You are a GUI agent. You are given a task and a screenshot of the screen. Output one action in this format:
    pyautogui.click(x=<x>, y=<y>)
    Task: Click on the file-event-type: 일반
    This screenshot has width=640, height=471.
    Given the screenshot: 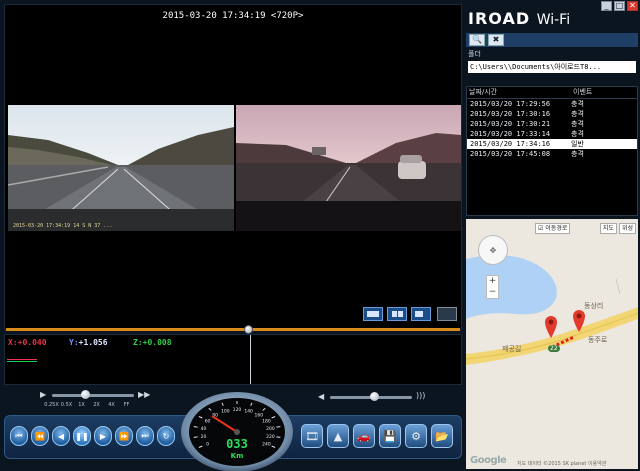 What is the action you would take?
    pyautogui.click(x=577, y=144)
    